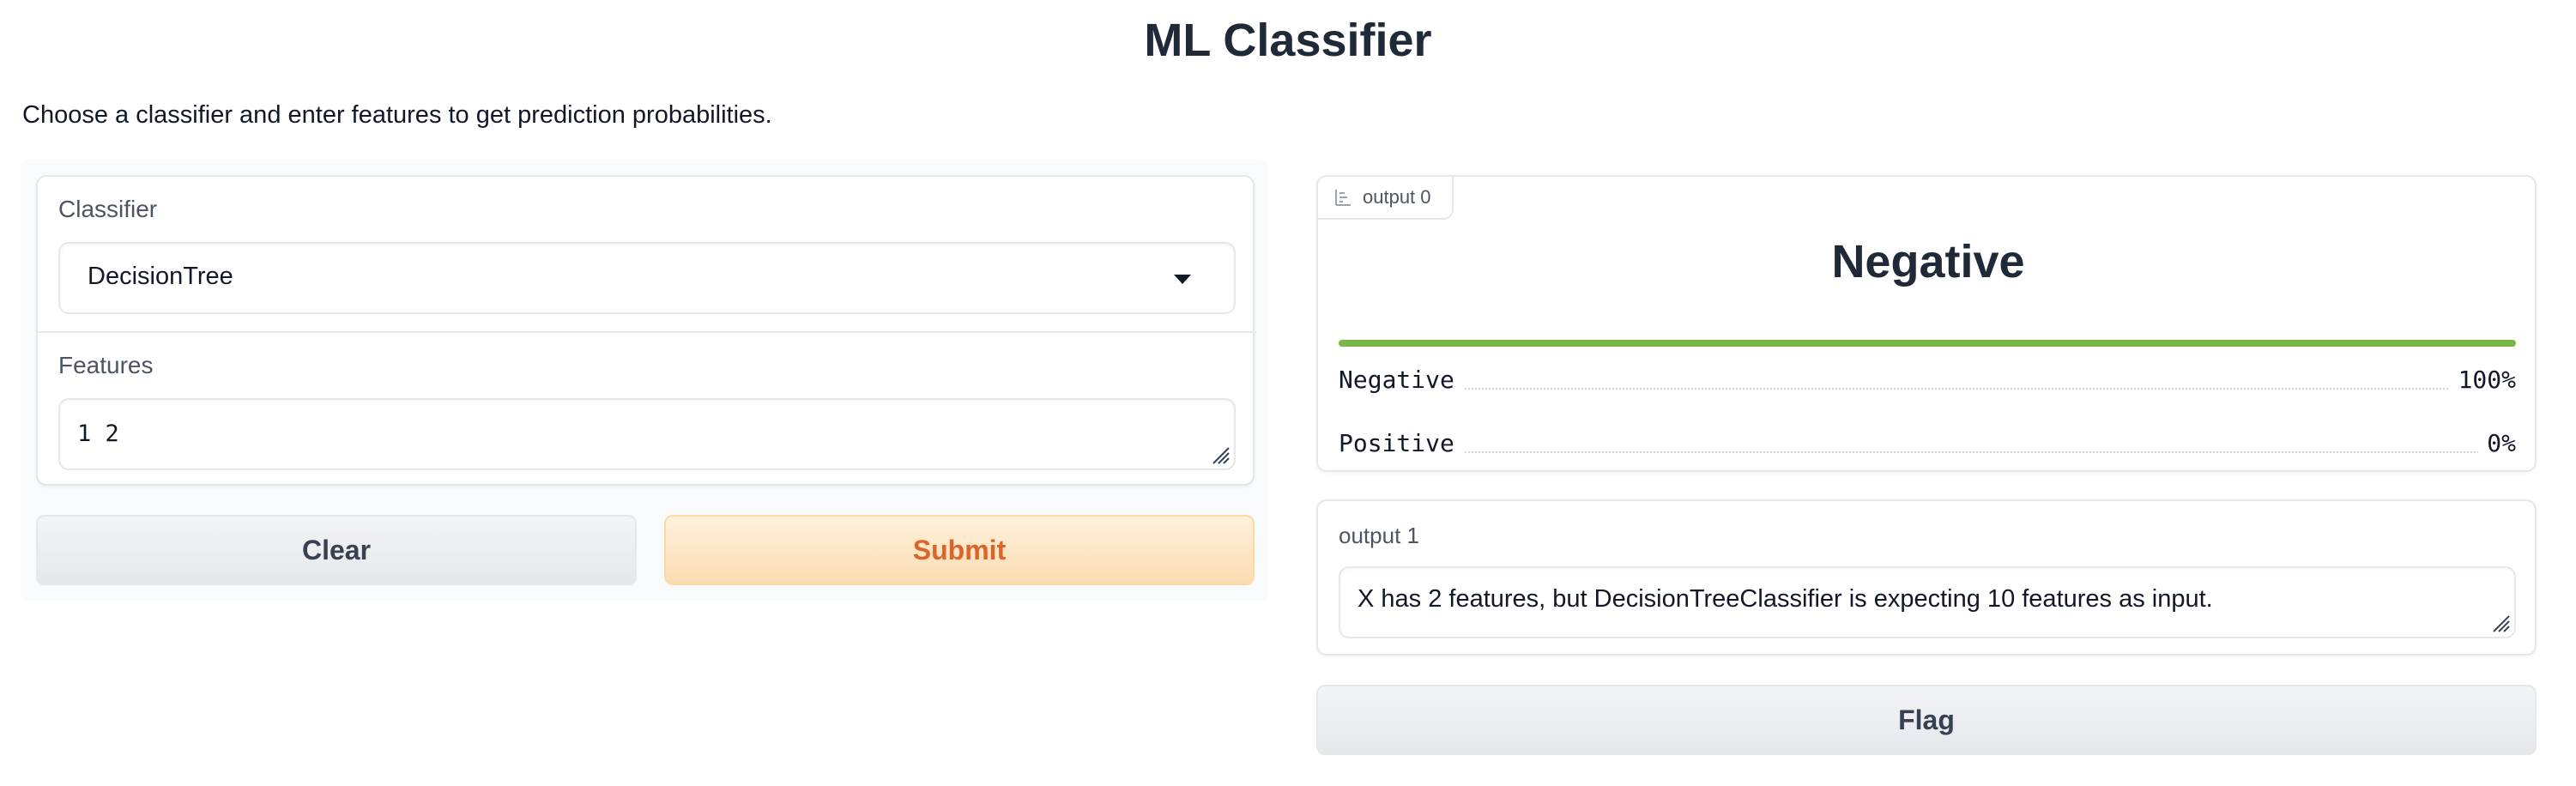 The height and width of the screenshot is (786, 2576). What do you see at coordinates (1928, 446) in the screenshot?
I see `confidence-row-positive: Positive 0%` at bounding box center [1928, 446].